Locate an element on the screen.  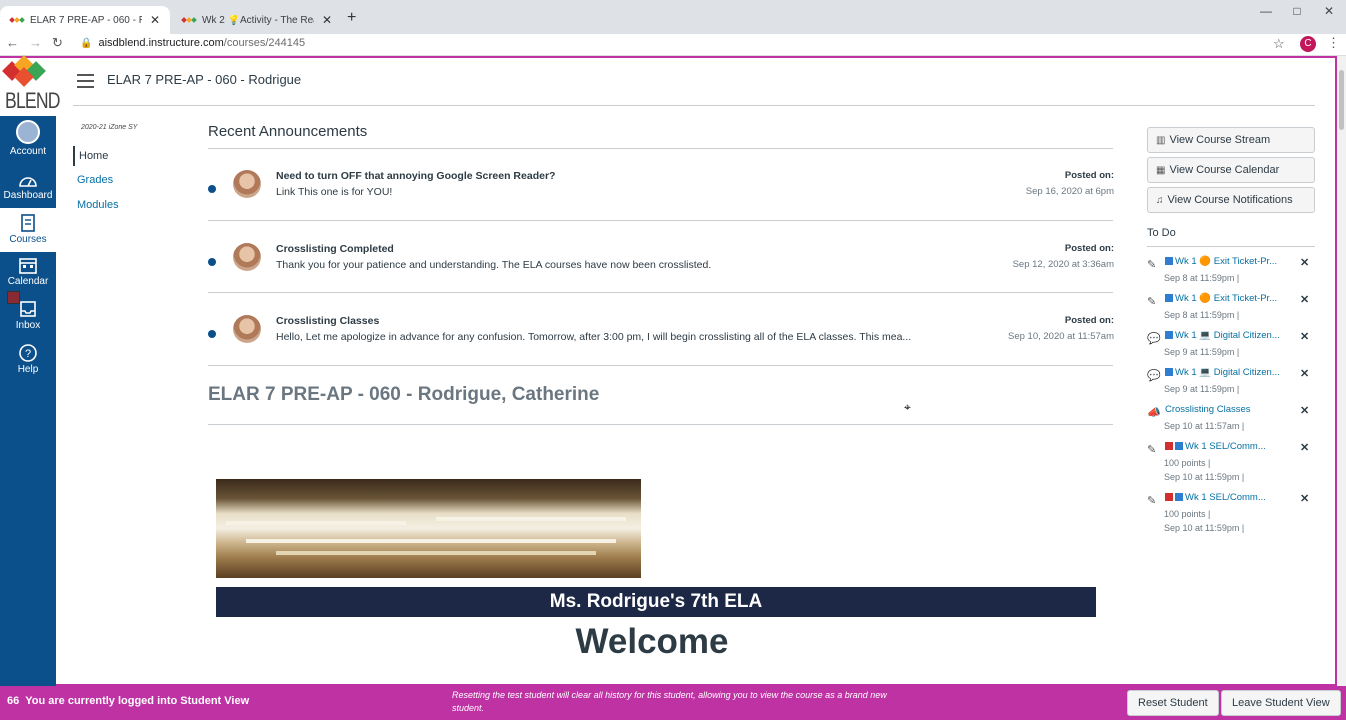
tab-title: Wk 2 💡Activity - The Read is located at coordinates (258, 20).